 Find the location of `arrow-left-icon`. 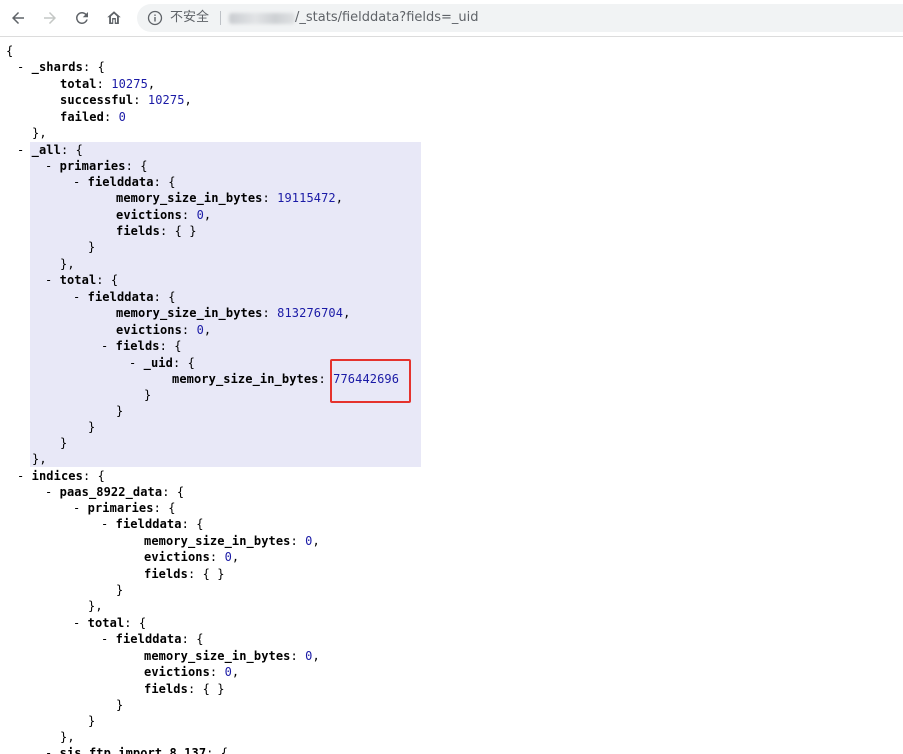

arrow-left-icon is located at coordinates (18, 18).